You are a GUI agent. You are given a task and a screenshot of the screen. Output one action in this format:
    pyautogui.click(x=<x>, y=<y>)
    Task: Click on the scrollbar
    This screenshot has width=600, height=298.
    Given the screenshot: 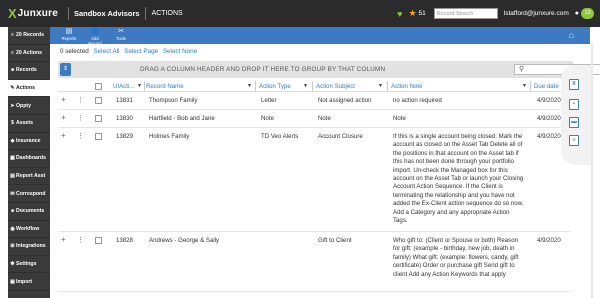 What is the action you would take?
    pyautogui.click(x=592, y=171)
    